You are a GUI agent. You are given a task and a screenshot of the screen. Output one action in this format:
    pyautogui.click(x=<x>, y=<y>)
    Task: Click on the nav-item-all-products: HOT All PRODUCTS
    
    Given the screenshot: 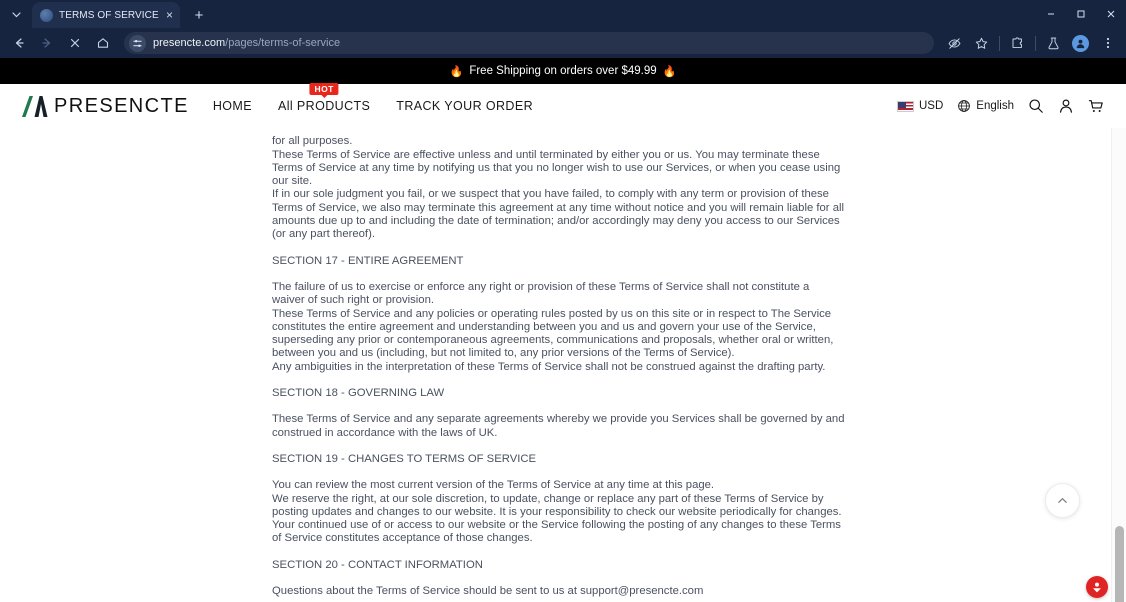 What is the action you would take?
    pyautogui.click(x=324, y=98)
    